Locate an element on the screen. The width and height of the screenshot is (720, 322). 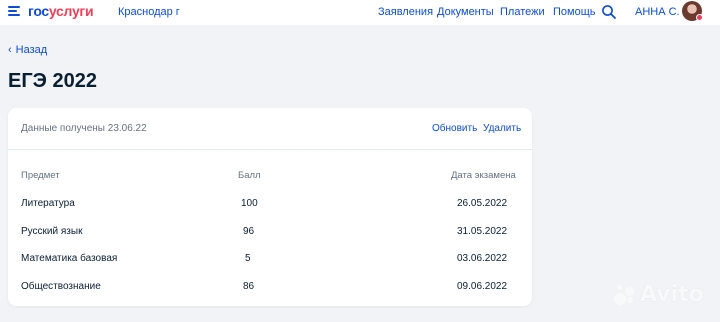
back-link: ‹ Назад is located at coordinates (27, 50).